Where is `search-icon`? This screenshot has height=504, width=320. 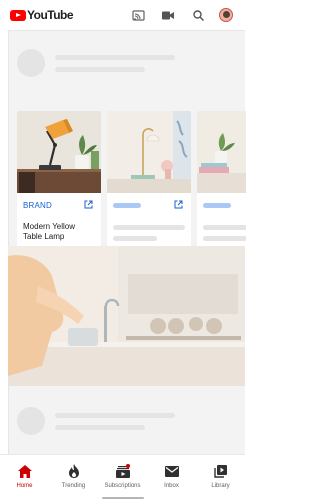
search-icon is located at coordinates (198, 15).